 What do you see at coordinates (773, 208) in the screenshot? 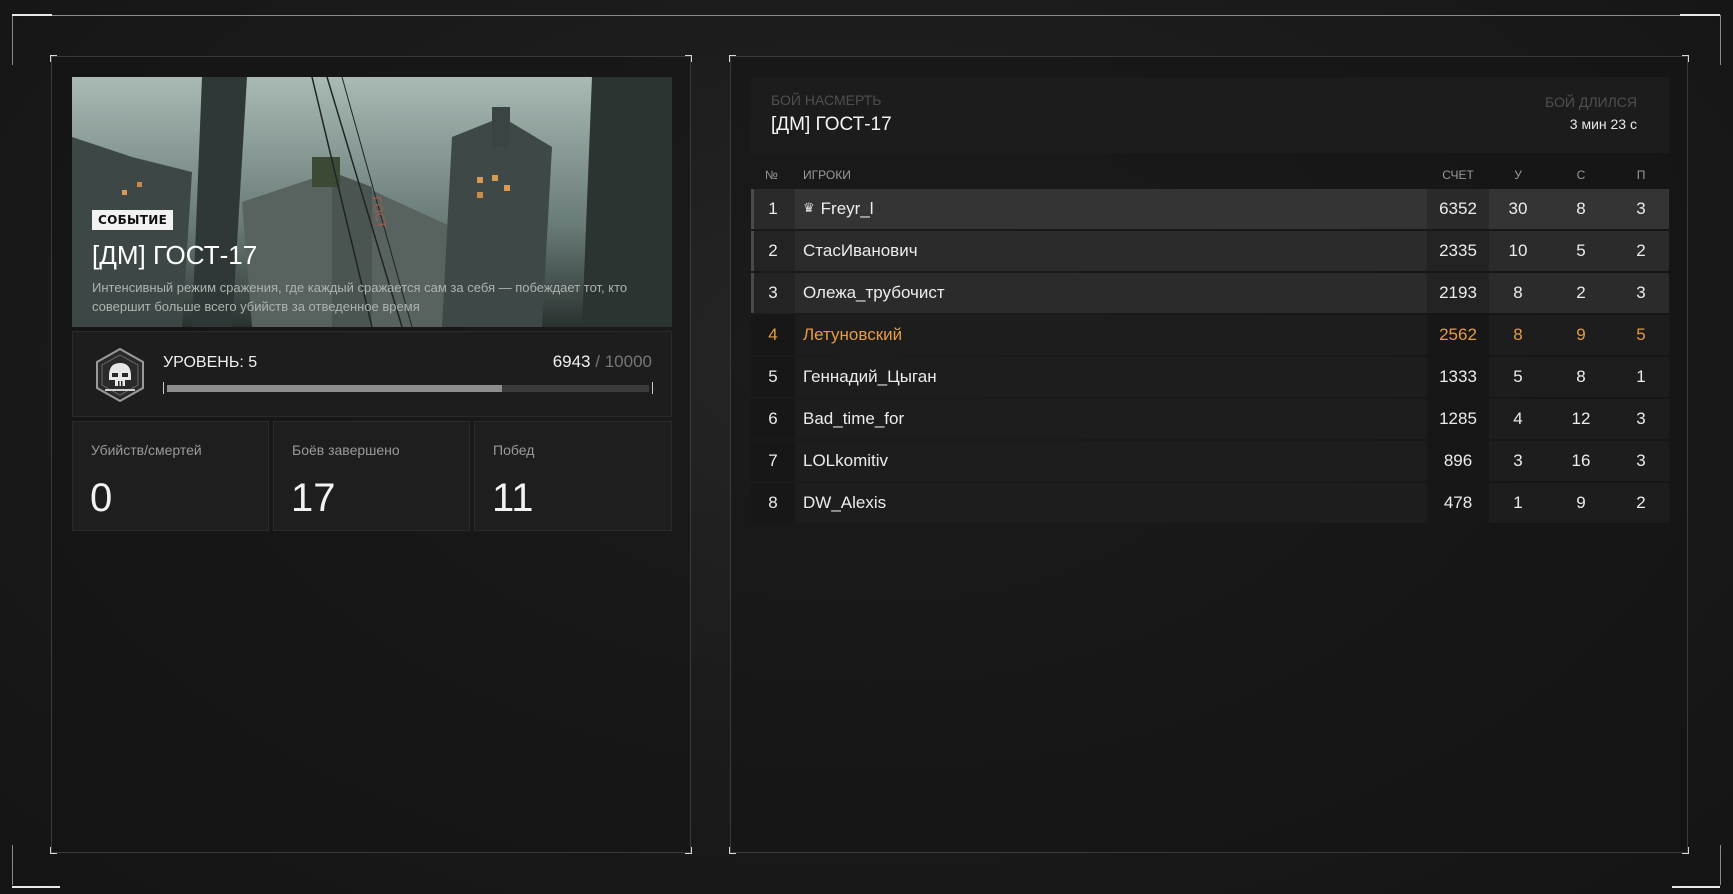
I see `player-rank: 1` at bounding box center [773, 208].